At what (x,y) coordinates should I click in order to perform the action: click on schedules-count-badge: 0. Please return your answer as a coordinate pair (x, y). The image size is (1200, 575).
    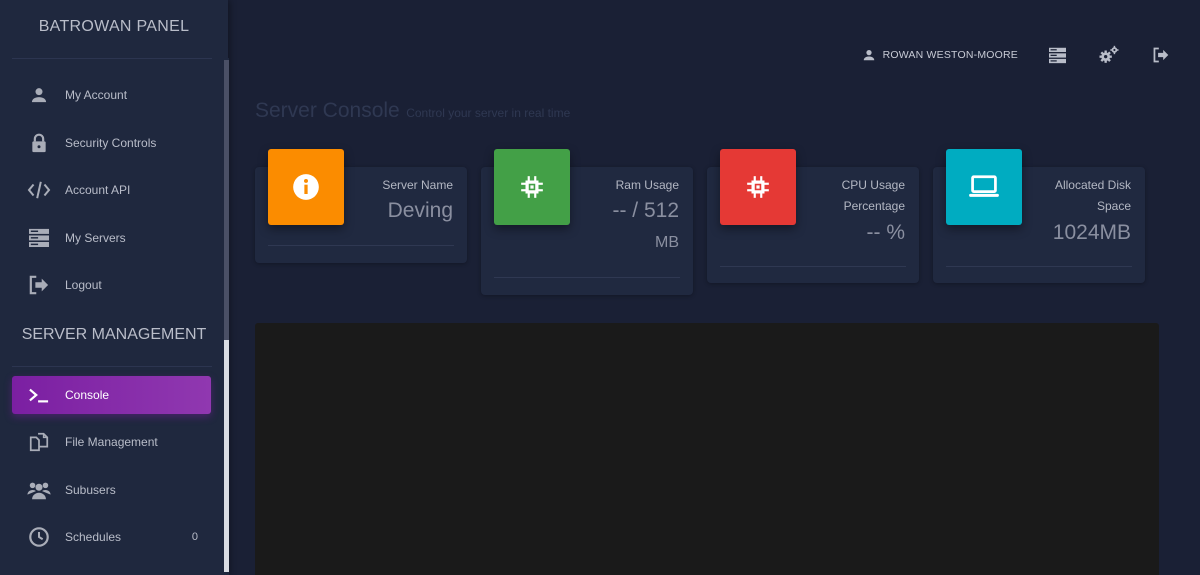
    Looking at the image, I should click on (194, 537).